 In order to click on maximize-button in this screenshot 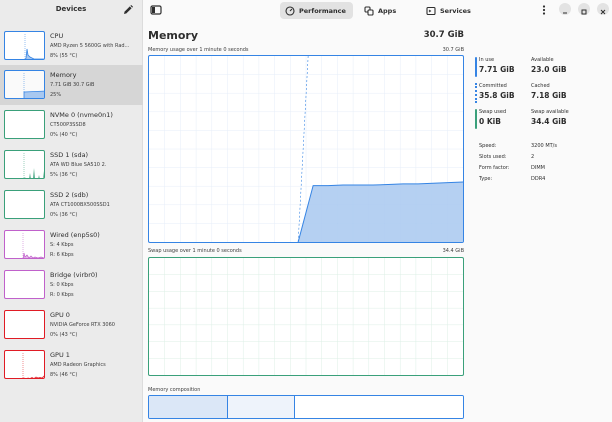, I will do `click(584, 9)`.